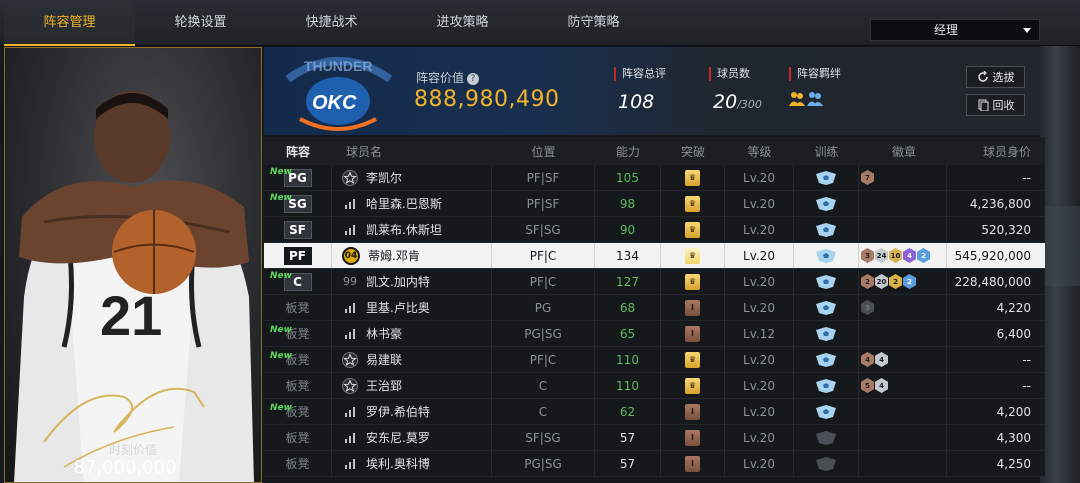 The height and width of the screenshot is (483, 1080). Describe the element at coordinates (654, 204) in the screenshot. I see `table-row: New SG 哈里森.巴恩斯 PF|SF 98 ♛ Lv.20 4,236,800` at that location.